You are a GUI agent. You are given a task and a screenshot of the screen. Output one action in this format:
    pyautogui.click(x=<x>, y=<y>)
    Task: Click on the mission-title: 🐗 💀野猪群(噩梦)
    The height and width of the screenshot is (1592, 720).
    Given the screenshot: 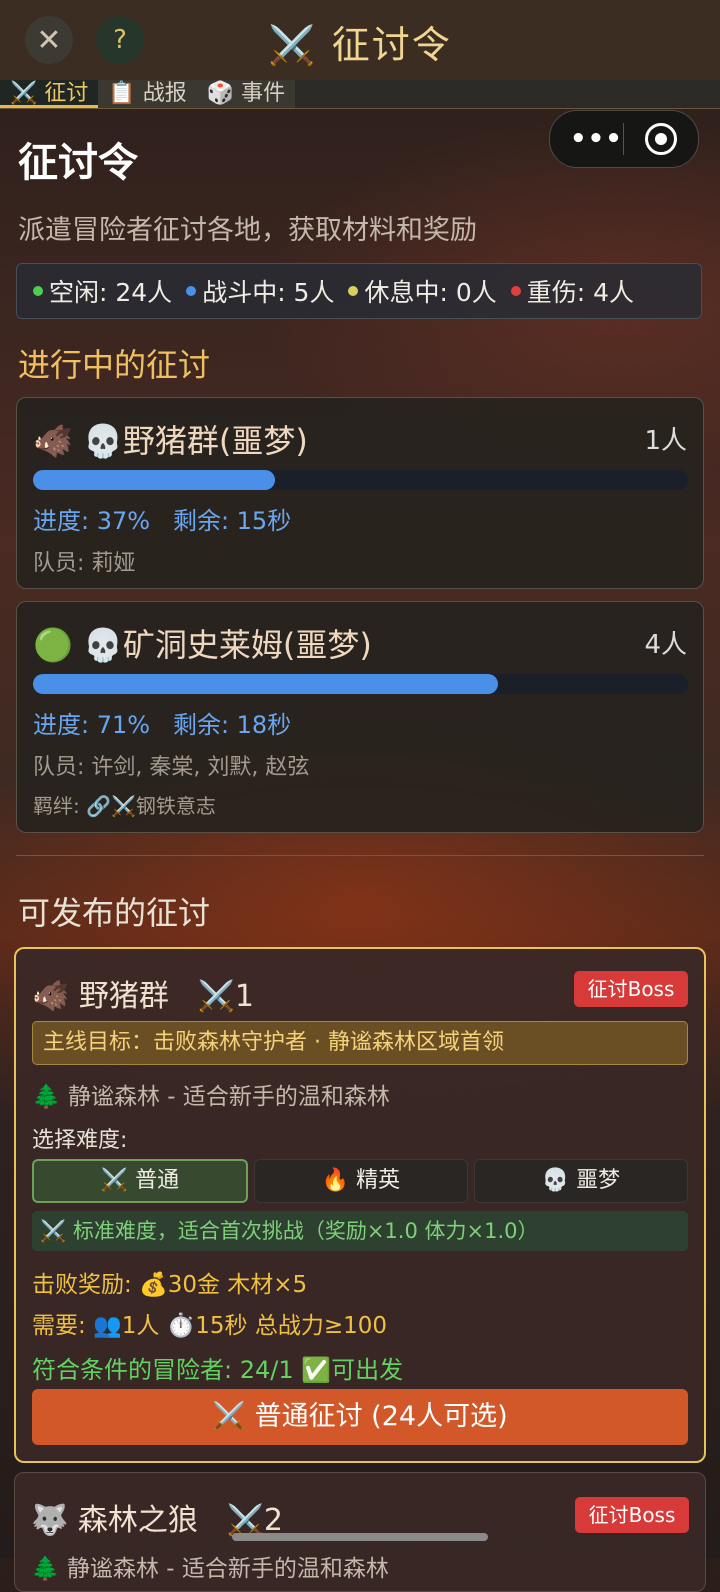 What is the action you would take?
    pyautogui.click(x=170, y=439)
    